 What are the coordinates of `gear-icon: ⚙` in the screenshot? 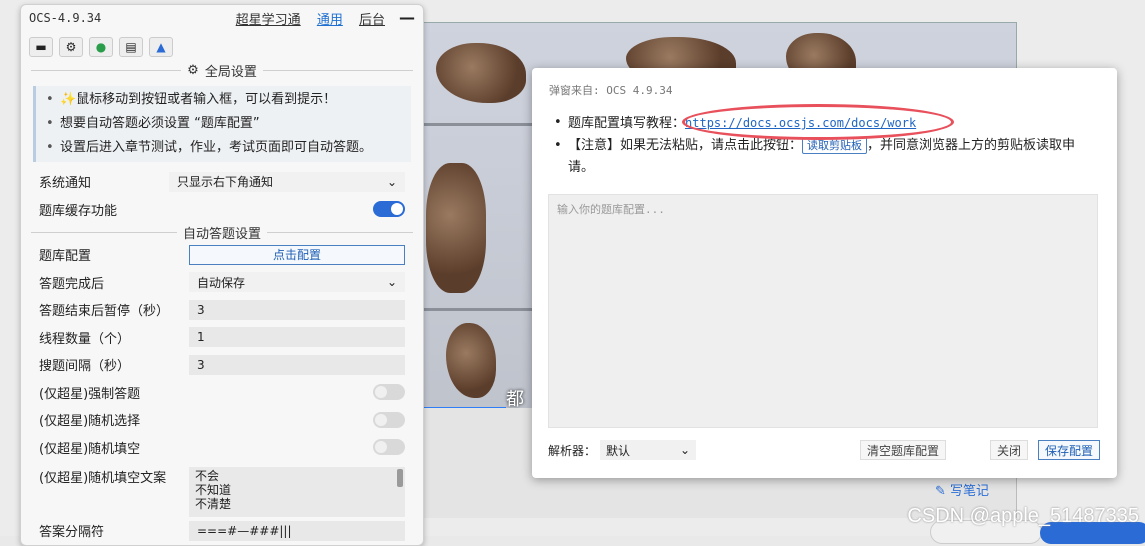 It's located at (71, 47).